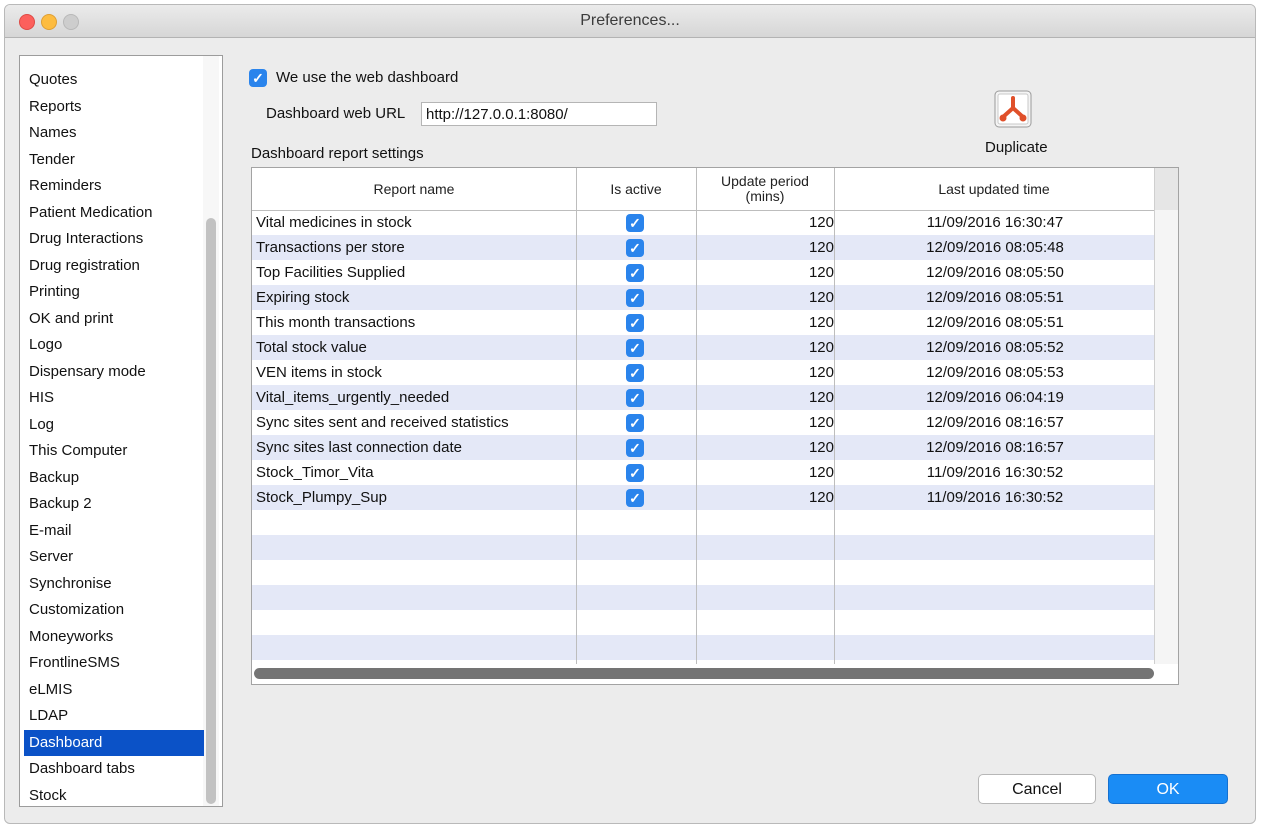 This screenshot has width=1267, height=827. I want to click on report-name-cell: VEN items in stock, so click(319, 372).